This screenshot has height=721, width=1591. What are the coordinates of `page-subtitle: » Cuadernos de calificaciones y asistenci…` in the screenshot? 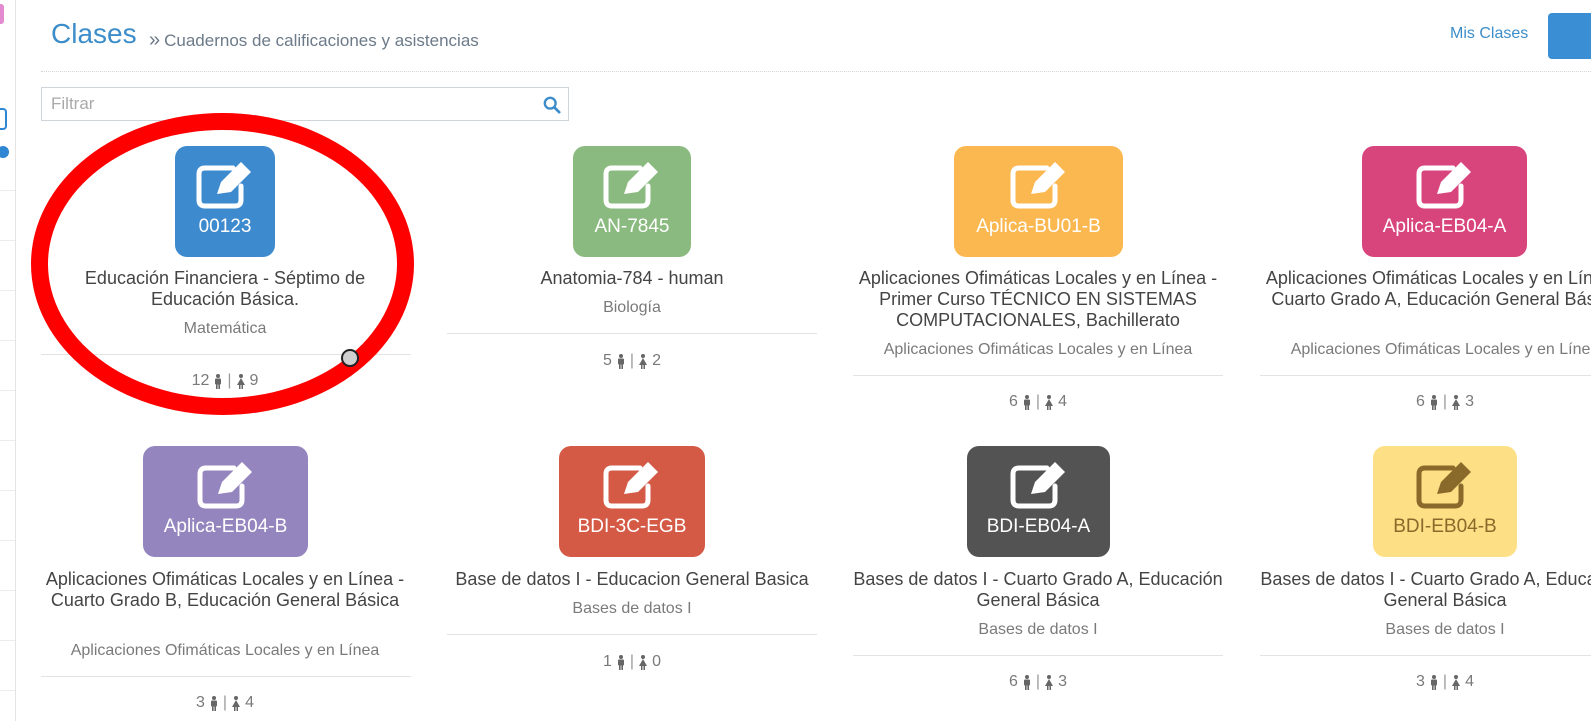 It's located at (314, 40).